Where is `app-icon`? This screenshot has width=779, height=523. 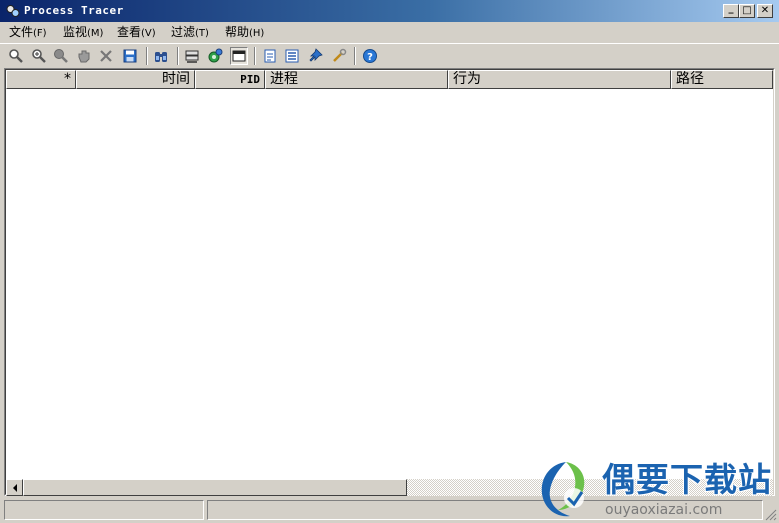
app-icon is located at coordinates (13, 11).